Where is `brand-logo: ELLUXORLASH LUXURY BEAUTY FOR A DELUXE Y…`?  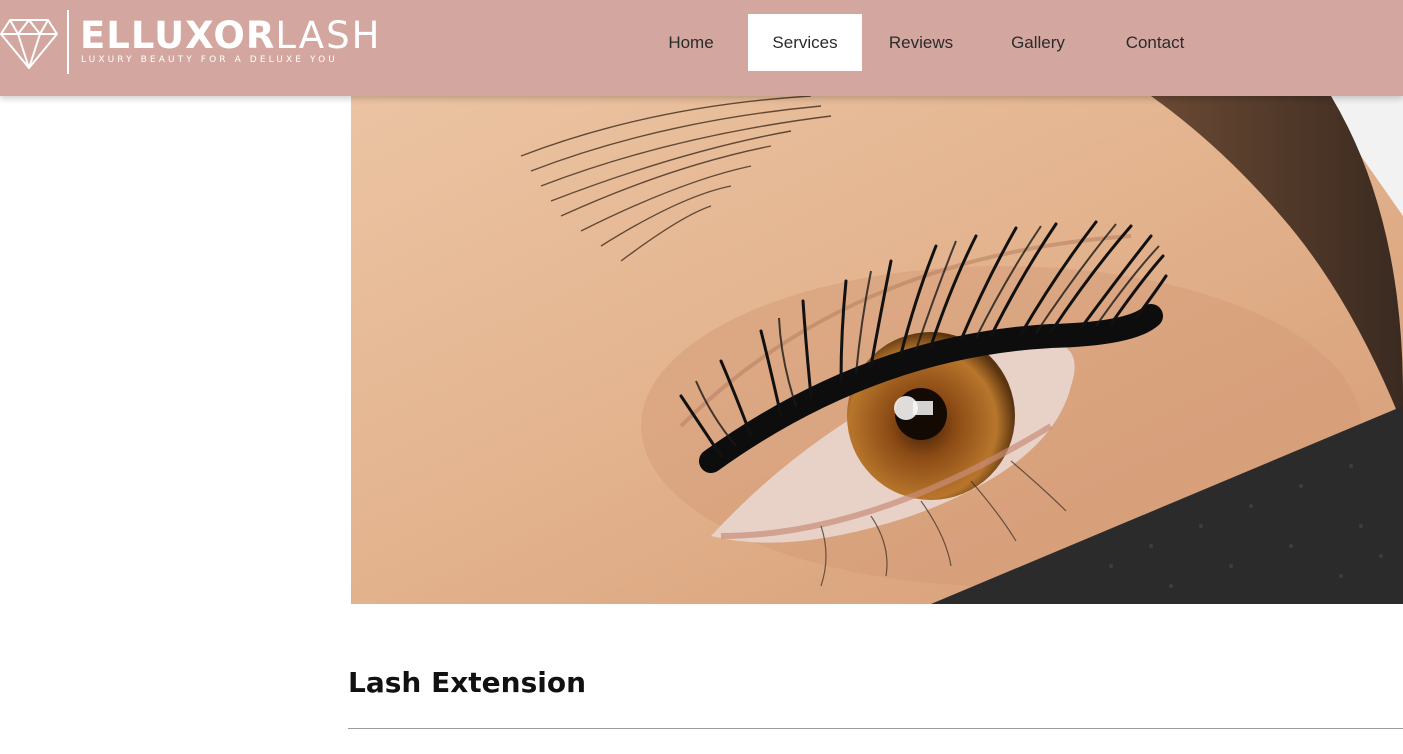 brand-logo: ELLUXORLASH LUXURY BEAUTY FOR A DELUXE Y… is located at coordinates (189, 43).